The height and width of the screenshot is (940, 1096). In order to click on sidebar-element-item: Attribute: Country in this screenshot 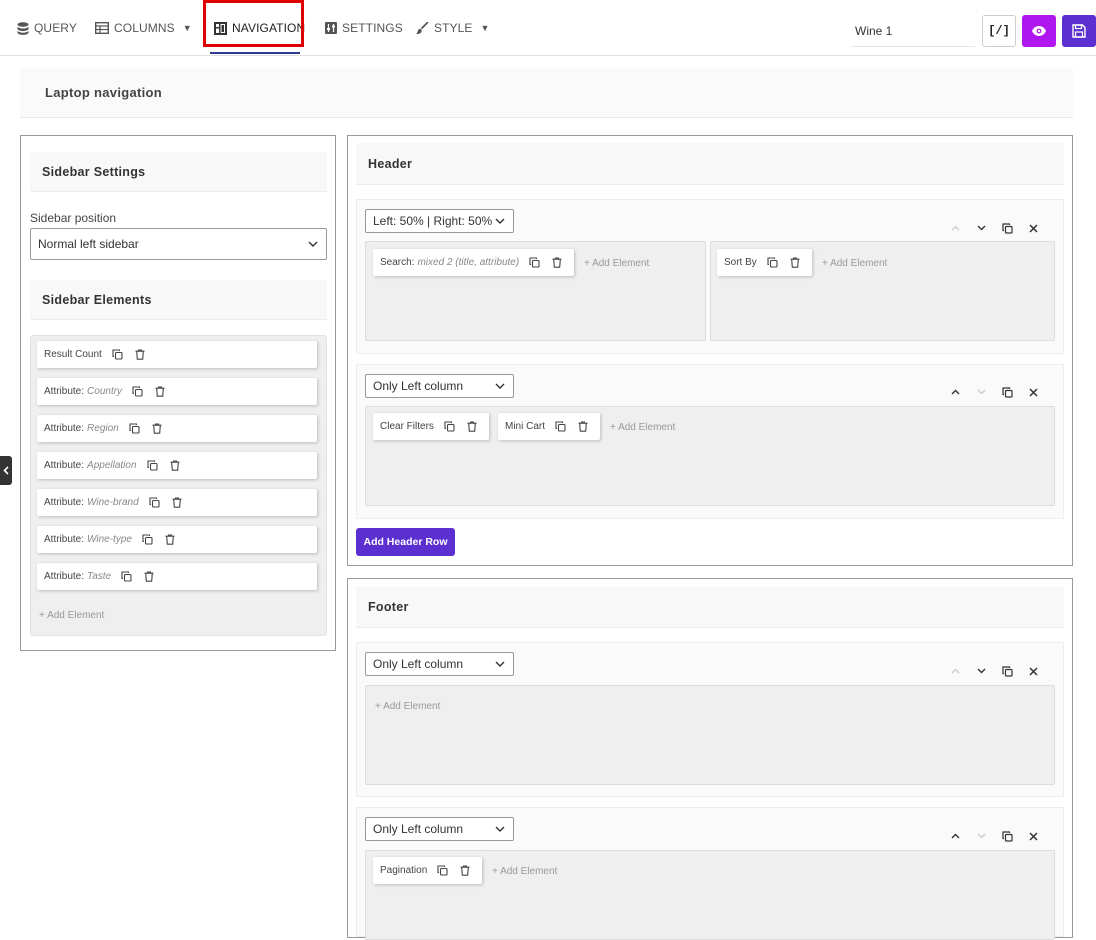, I will do `click(177, 391)`.